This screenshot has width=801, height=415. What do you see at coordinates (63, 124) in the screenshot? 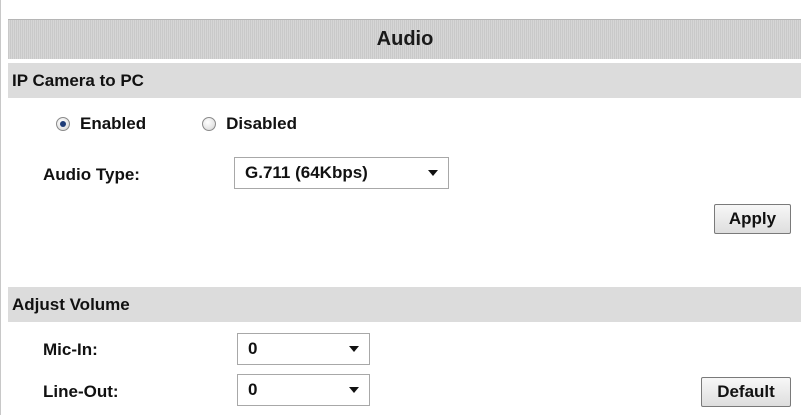
I see `enabled-radio` at bounding box center [63, 124].